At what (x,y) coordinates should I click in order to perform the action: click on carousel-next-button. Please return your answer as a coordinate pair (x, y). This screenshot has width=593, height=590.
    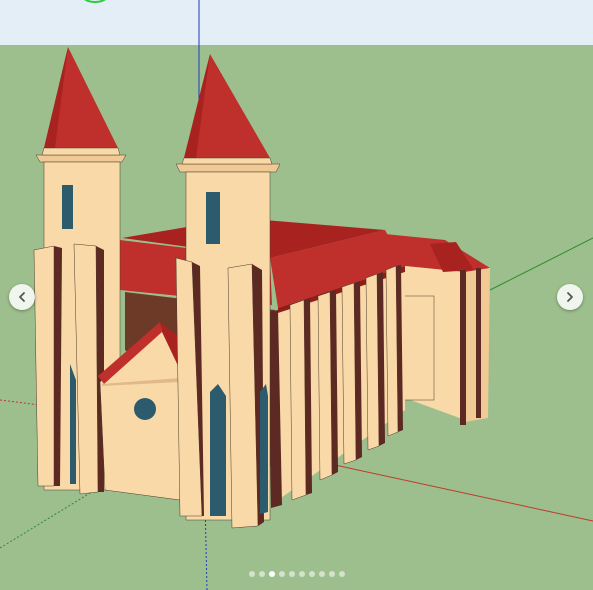
    Looking at the image, I should click on (570, 297).